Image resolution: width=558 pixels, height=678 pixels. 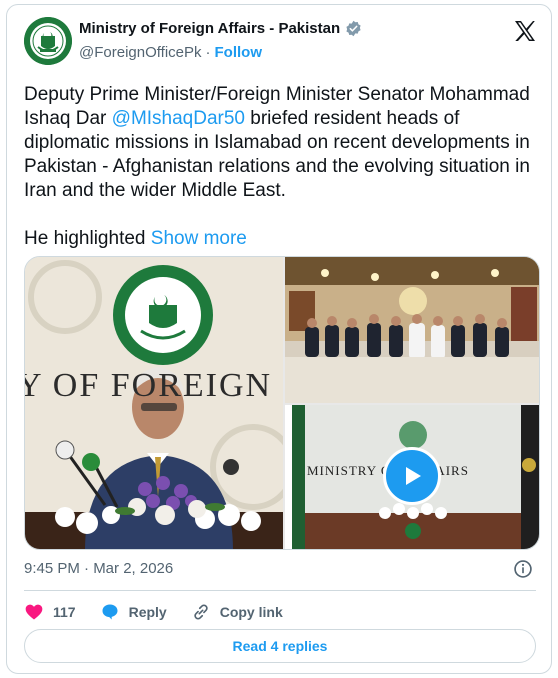 I want to click on tweet-paragraph-2: He highlighted Show more, so click(x=280, y=239).